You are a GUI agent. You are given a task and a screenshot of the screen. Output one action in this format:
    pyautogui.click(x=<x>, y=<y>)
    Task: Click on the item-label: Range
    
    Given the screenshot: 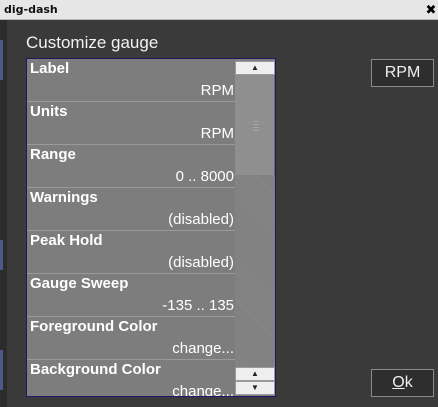 What is the action you would take?
    pyautogui.click(x=53, y=154)
    